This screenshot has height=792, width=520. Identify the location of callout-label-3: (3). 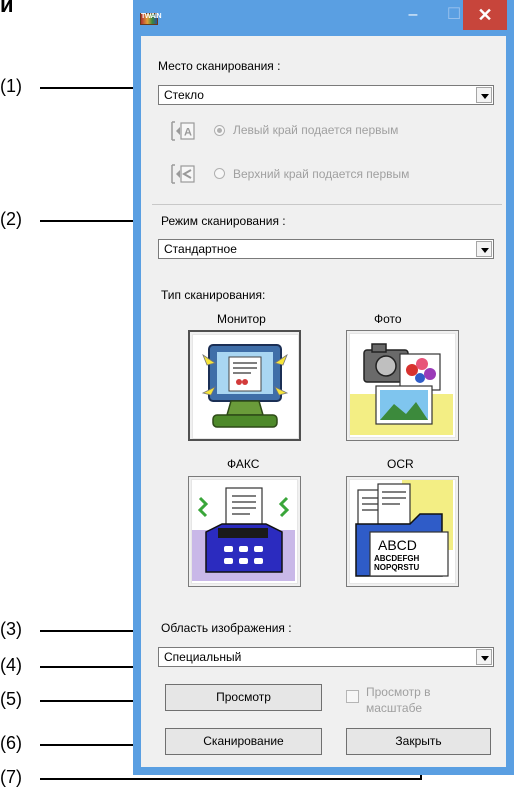
(11, 629).